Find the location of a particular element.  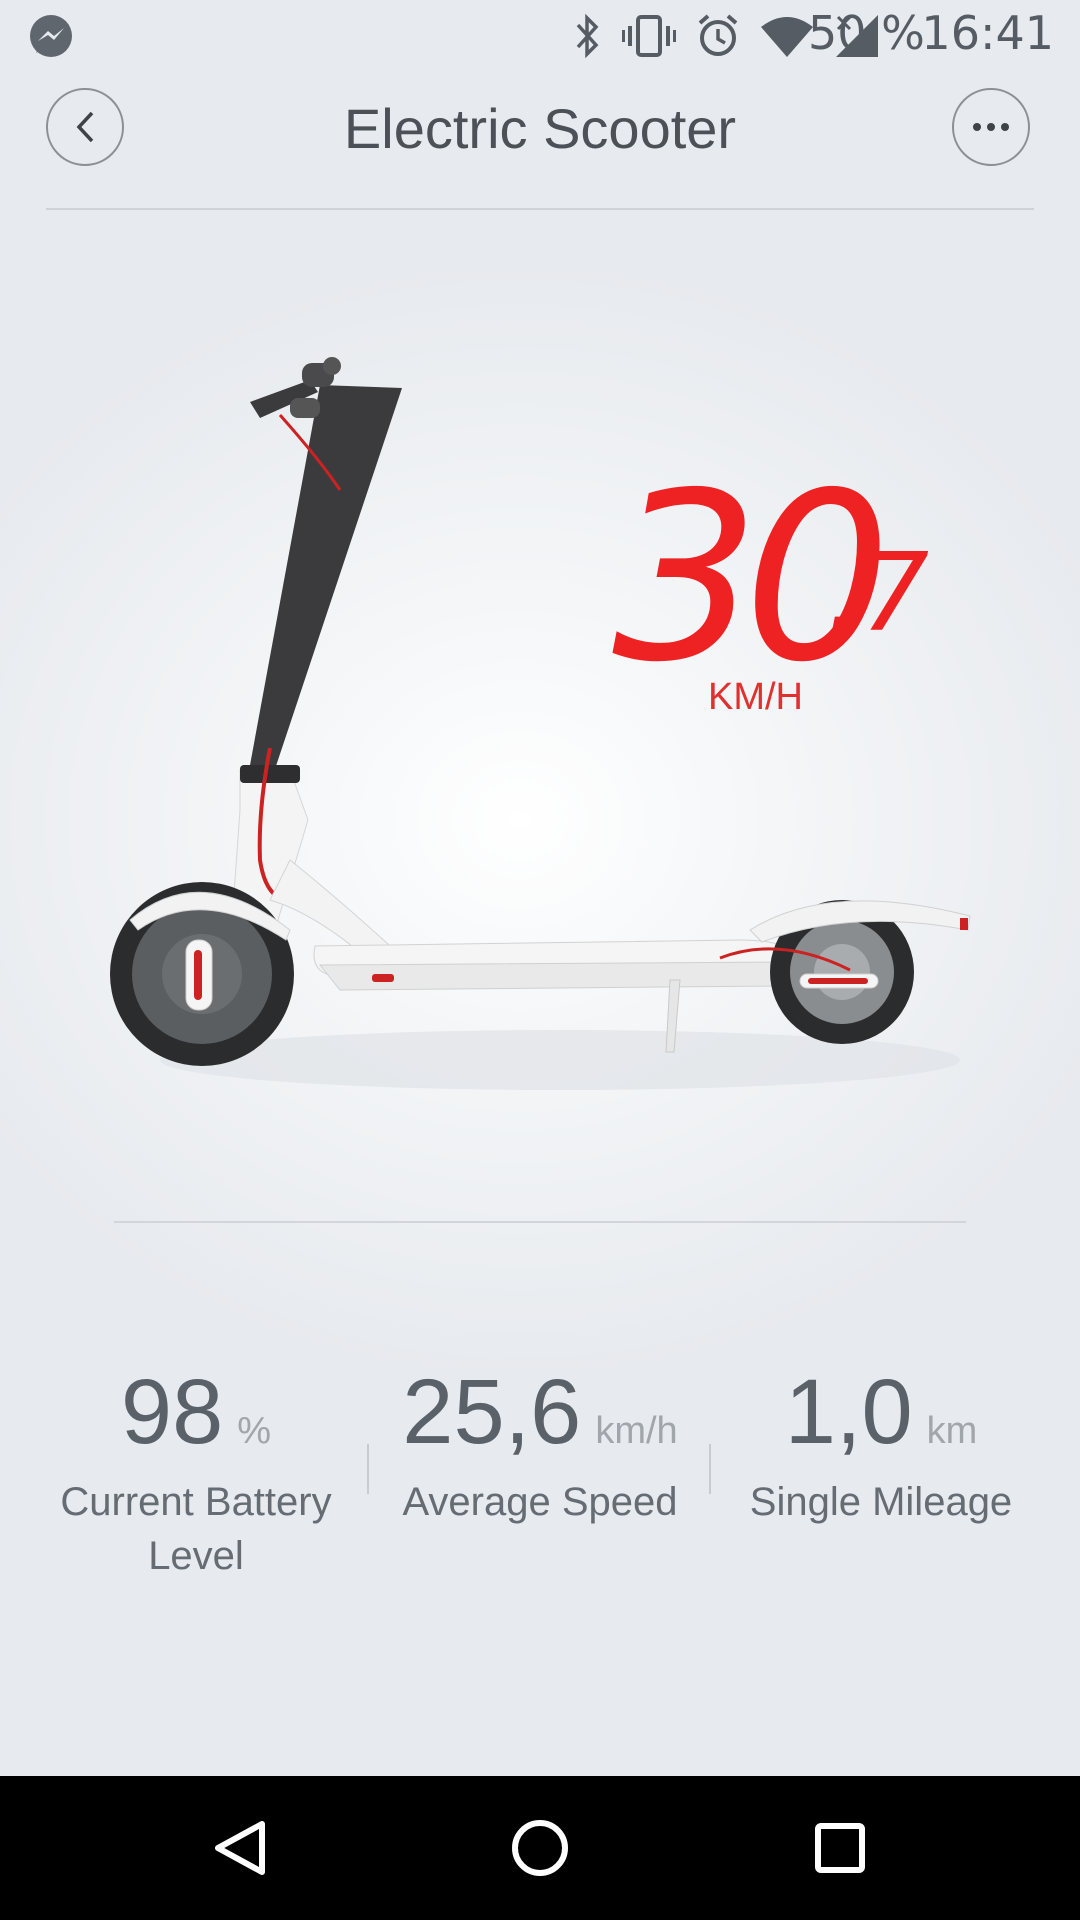

stat-label: Single Mileage is located at coordinates (881, 1502).